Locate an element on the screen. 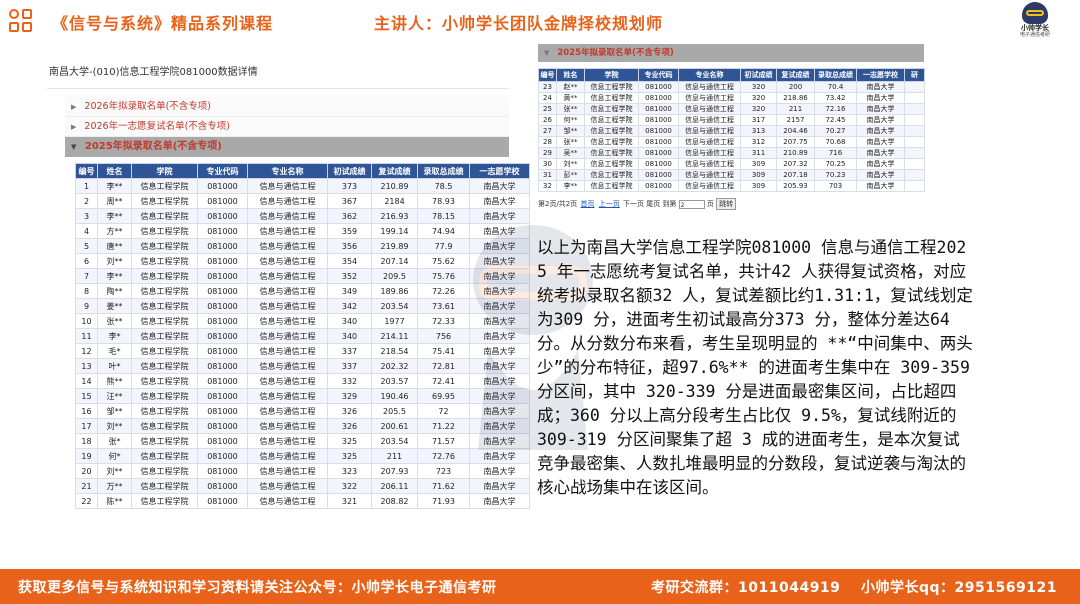 This screenshot has width=1080, height=604. column-header: 研 is located at coordinates (914, 75).